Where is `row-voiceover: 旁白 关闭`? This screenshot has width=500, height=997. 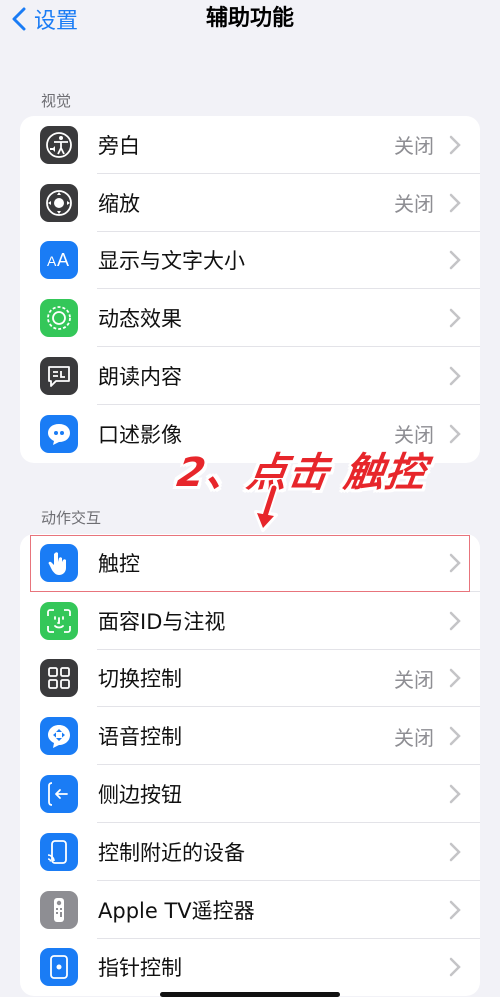 row-voiceover: 旁白 关闭 is located at coordinates (250, 145).